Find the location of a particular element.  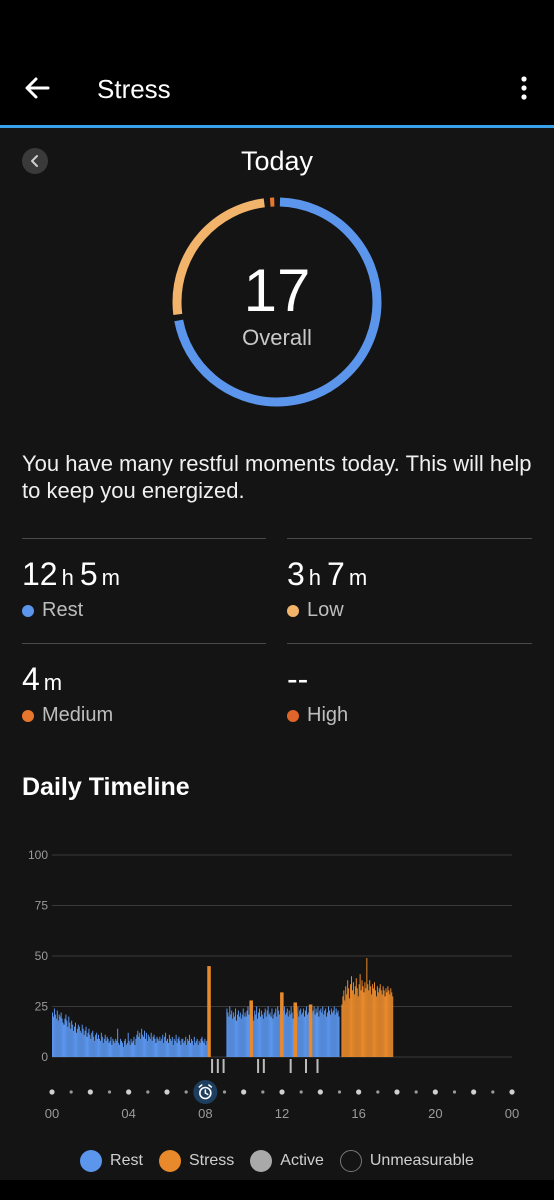

active-marker is located at coordinates (217, 1066).